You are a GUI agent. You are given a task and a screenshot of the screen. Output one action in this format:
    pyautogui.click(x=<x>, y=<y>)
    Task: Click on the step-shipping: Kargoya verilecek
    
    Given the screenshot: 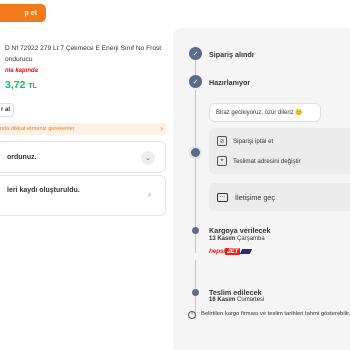 What is the action you would take?
    pyautogui.click(x=240, y=230)
    